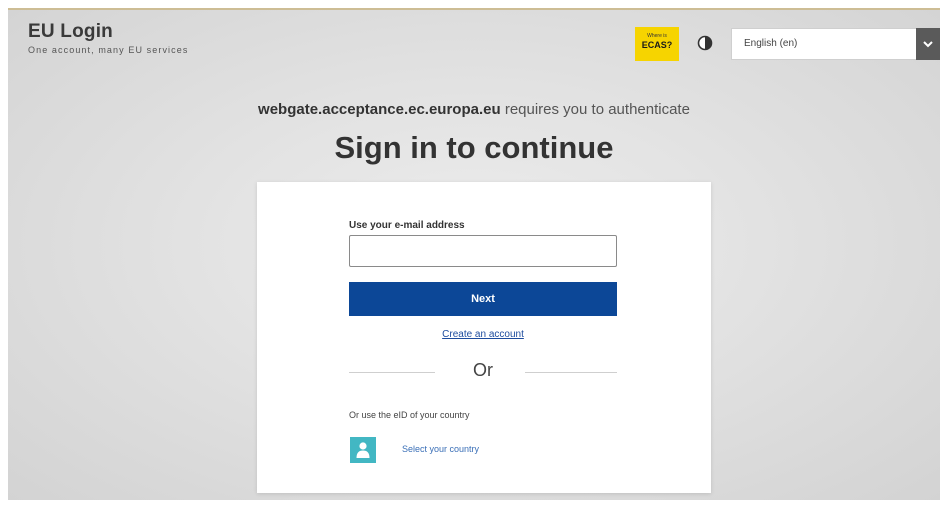 The image size is (949, 508). What do you see at coordinates (474, 147) in the screenshot?
I see `page-title: Sign in to continue` at bounding box center [474, 147].